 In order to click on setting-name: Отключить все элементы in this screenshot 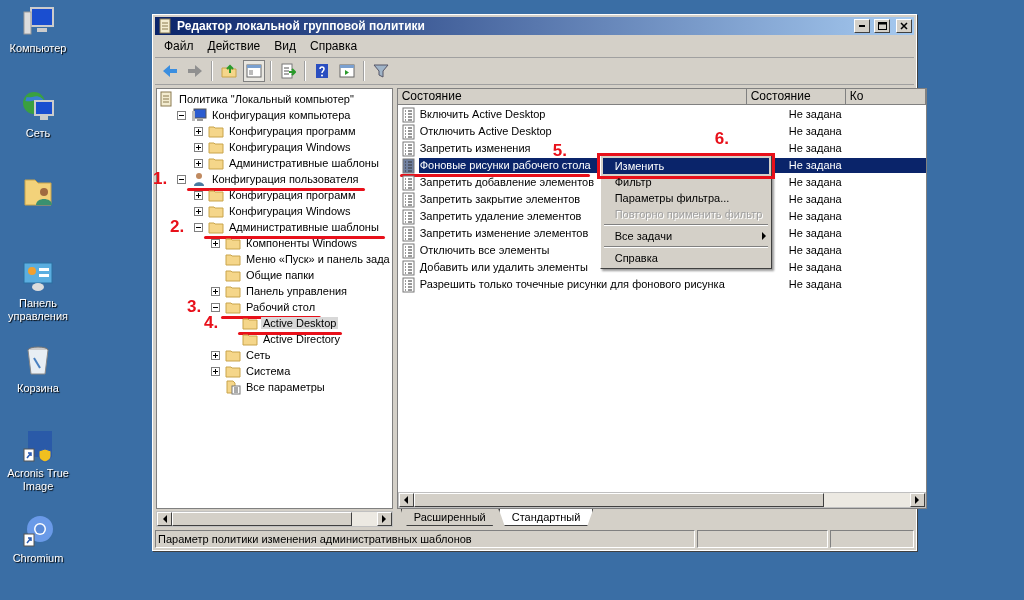, I will do `click(484, 250)`.